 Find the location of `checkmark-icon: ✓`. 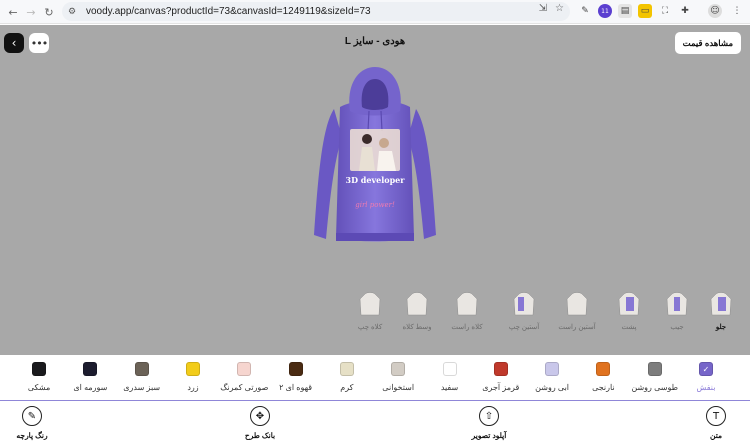

checkmark-icon: ✓ is located at coordinates (706, 369).